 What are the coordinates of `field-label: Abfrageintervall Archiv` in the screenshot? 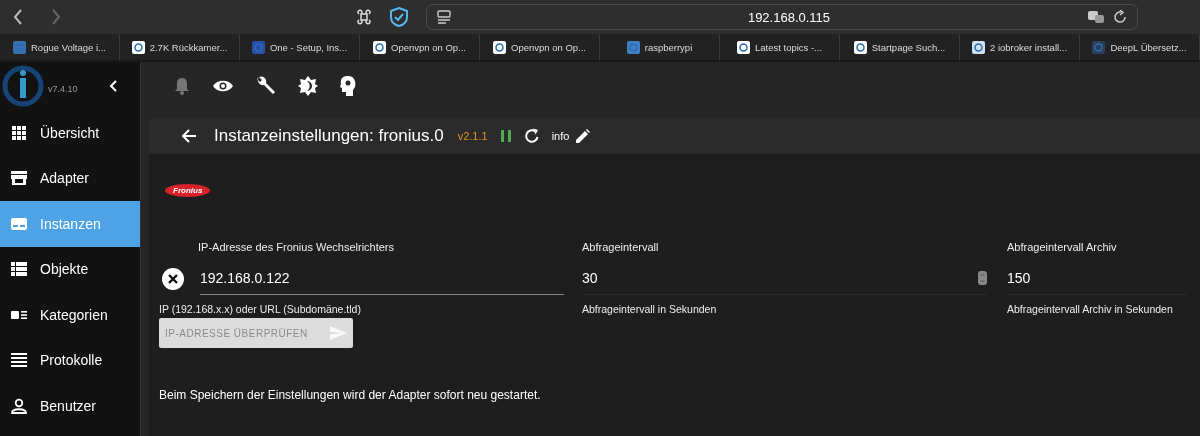 It's located at (1062, 247).